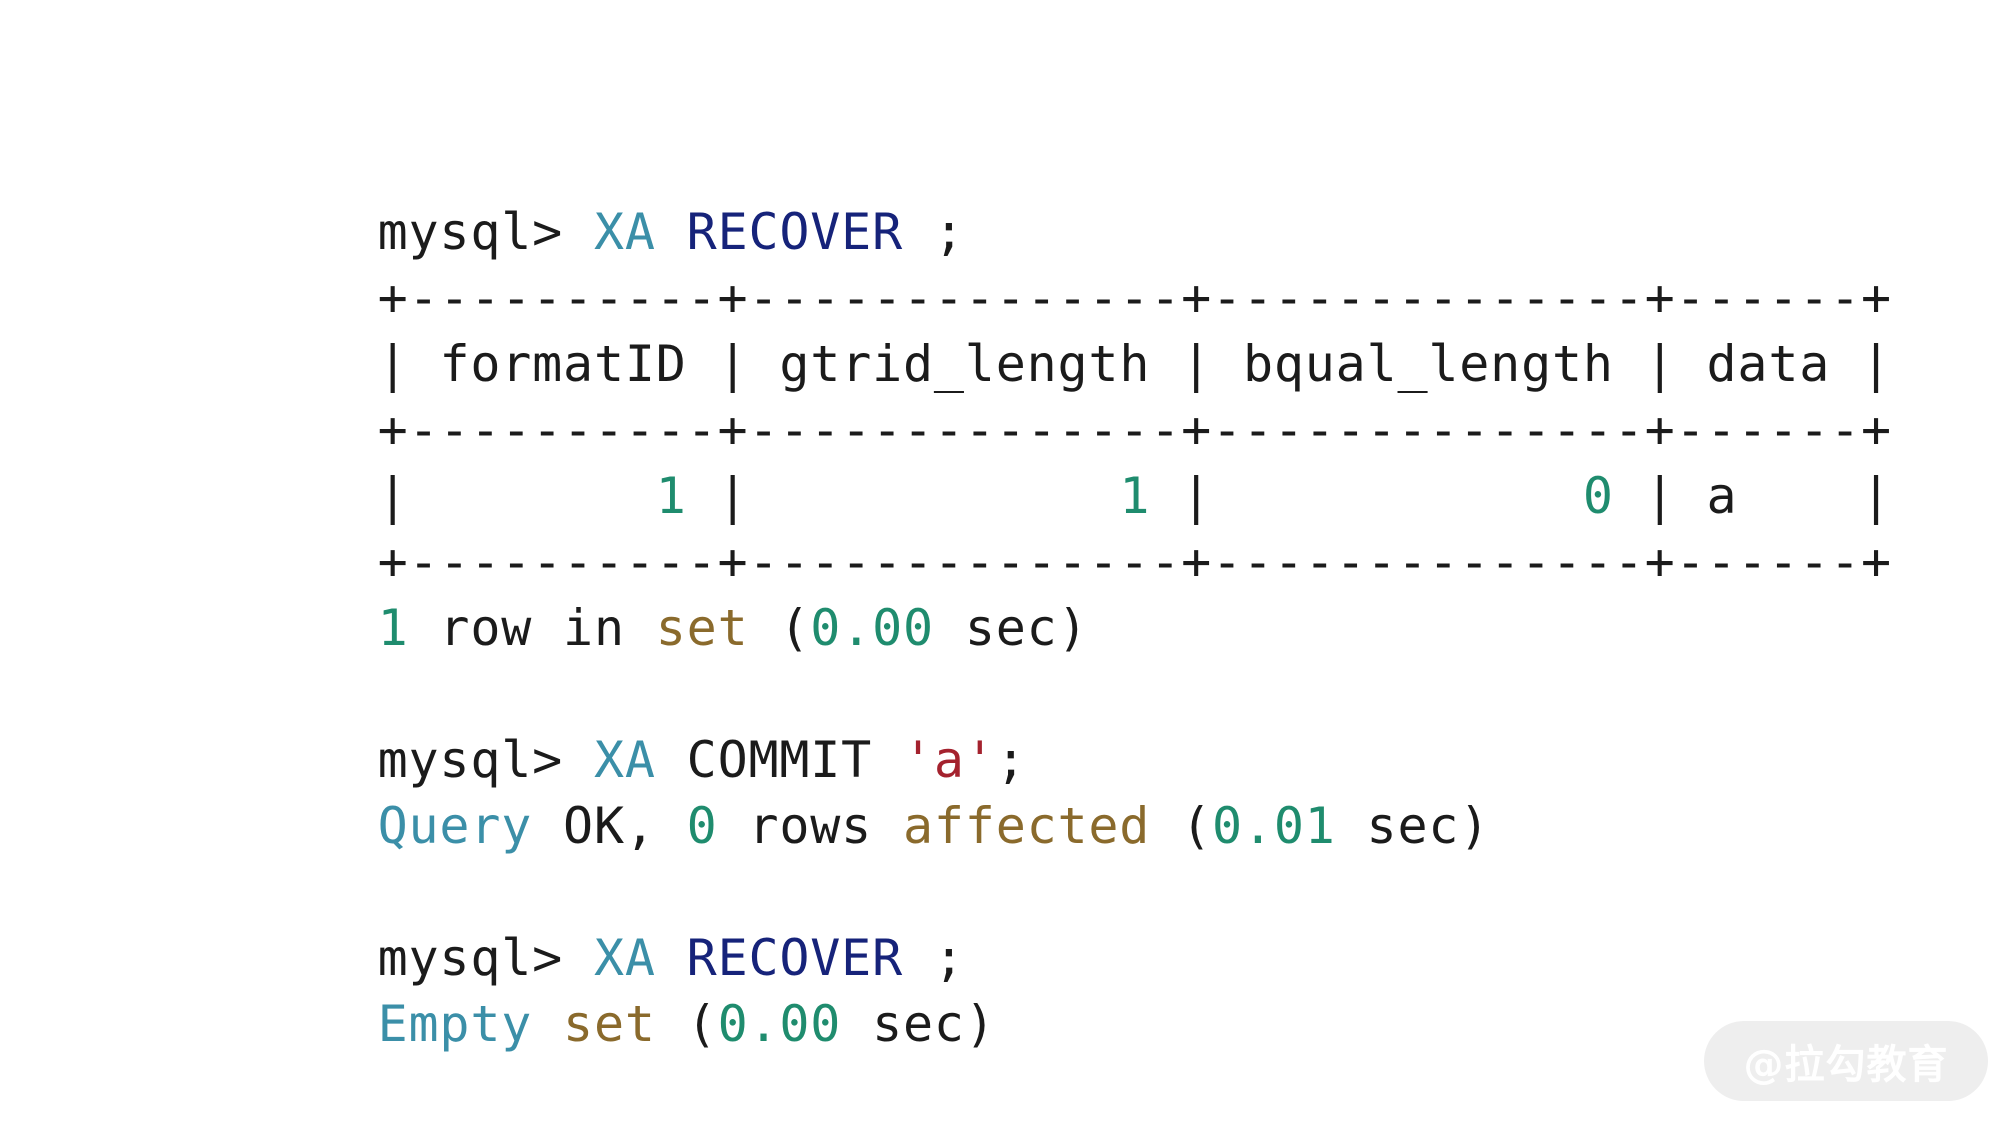  I want to click on row-count-number: 1, so click(393, 628).